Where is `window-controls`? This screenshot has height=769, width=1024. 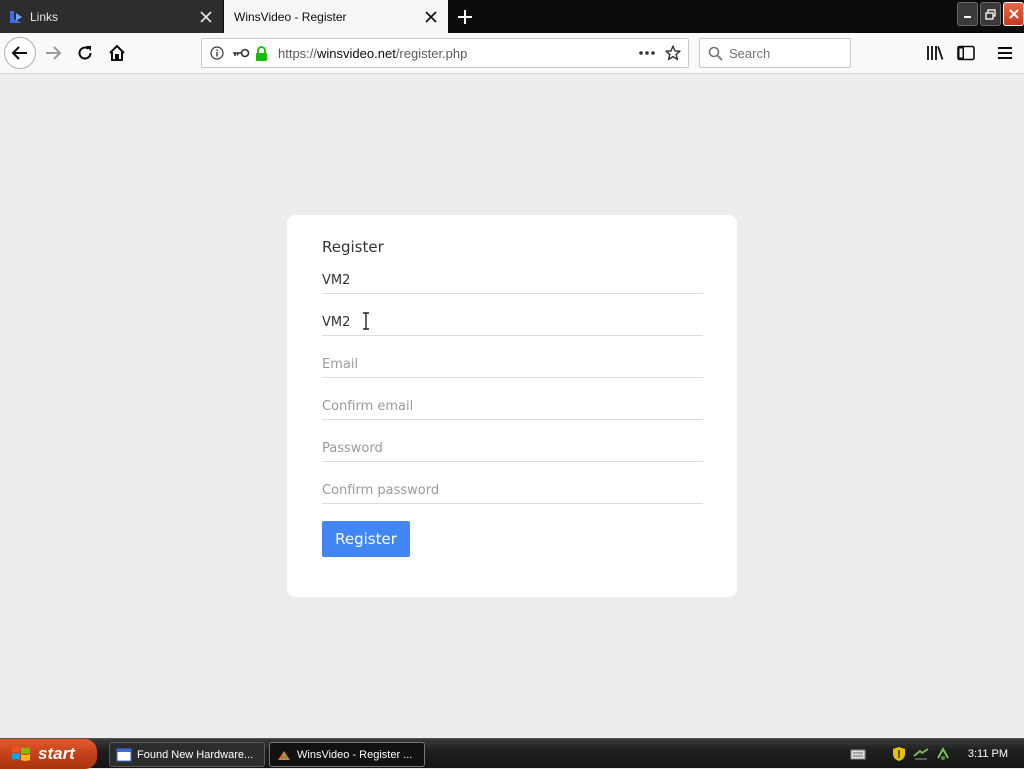 window-controls is located at coordinates (990, 16).